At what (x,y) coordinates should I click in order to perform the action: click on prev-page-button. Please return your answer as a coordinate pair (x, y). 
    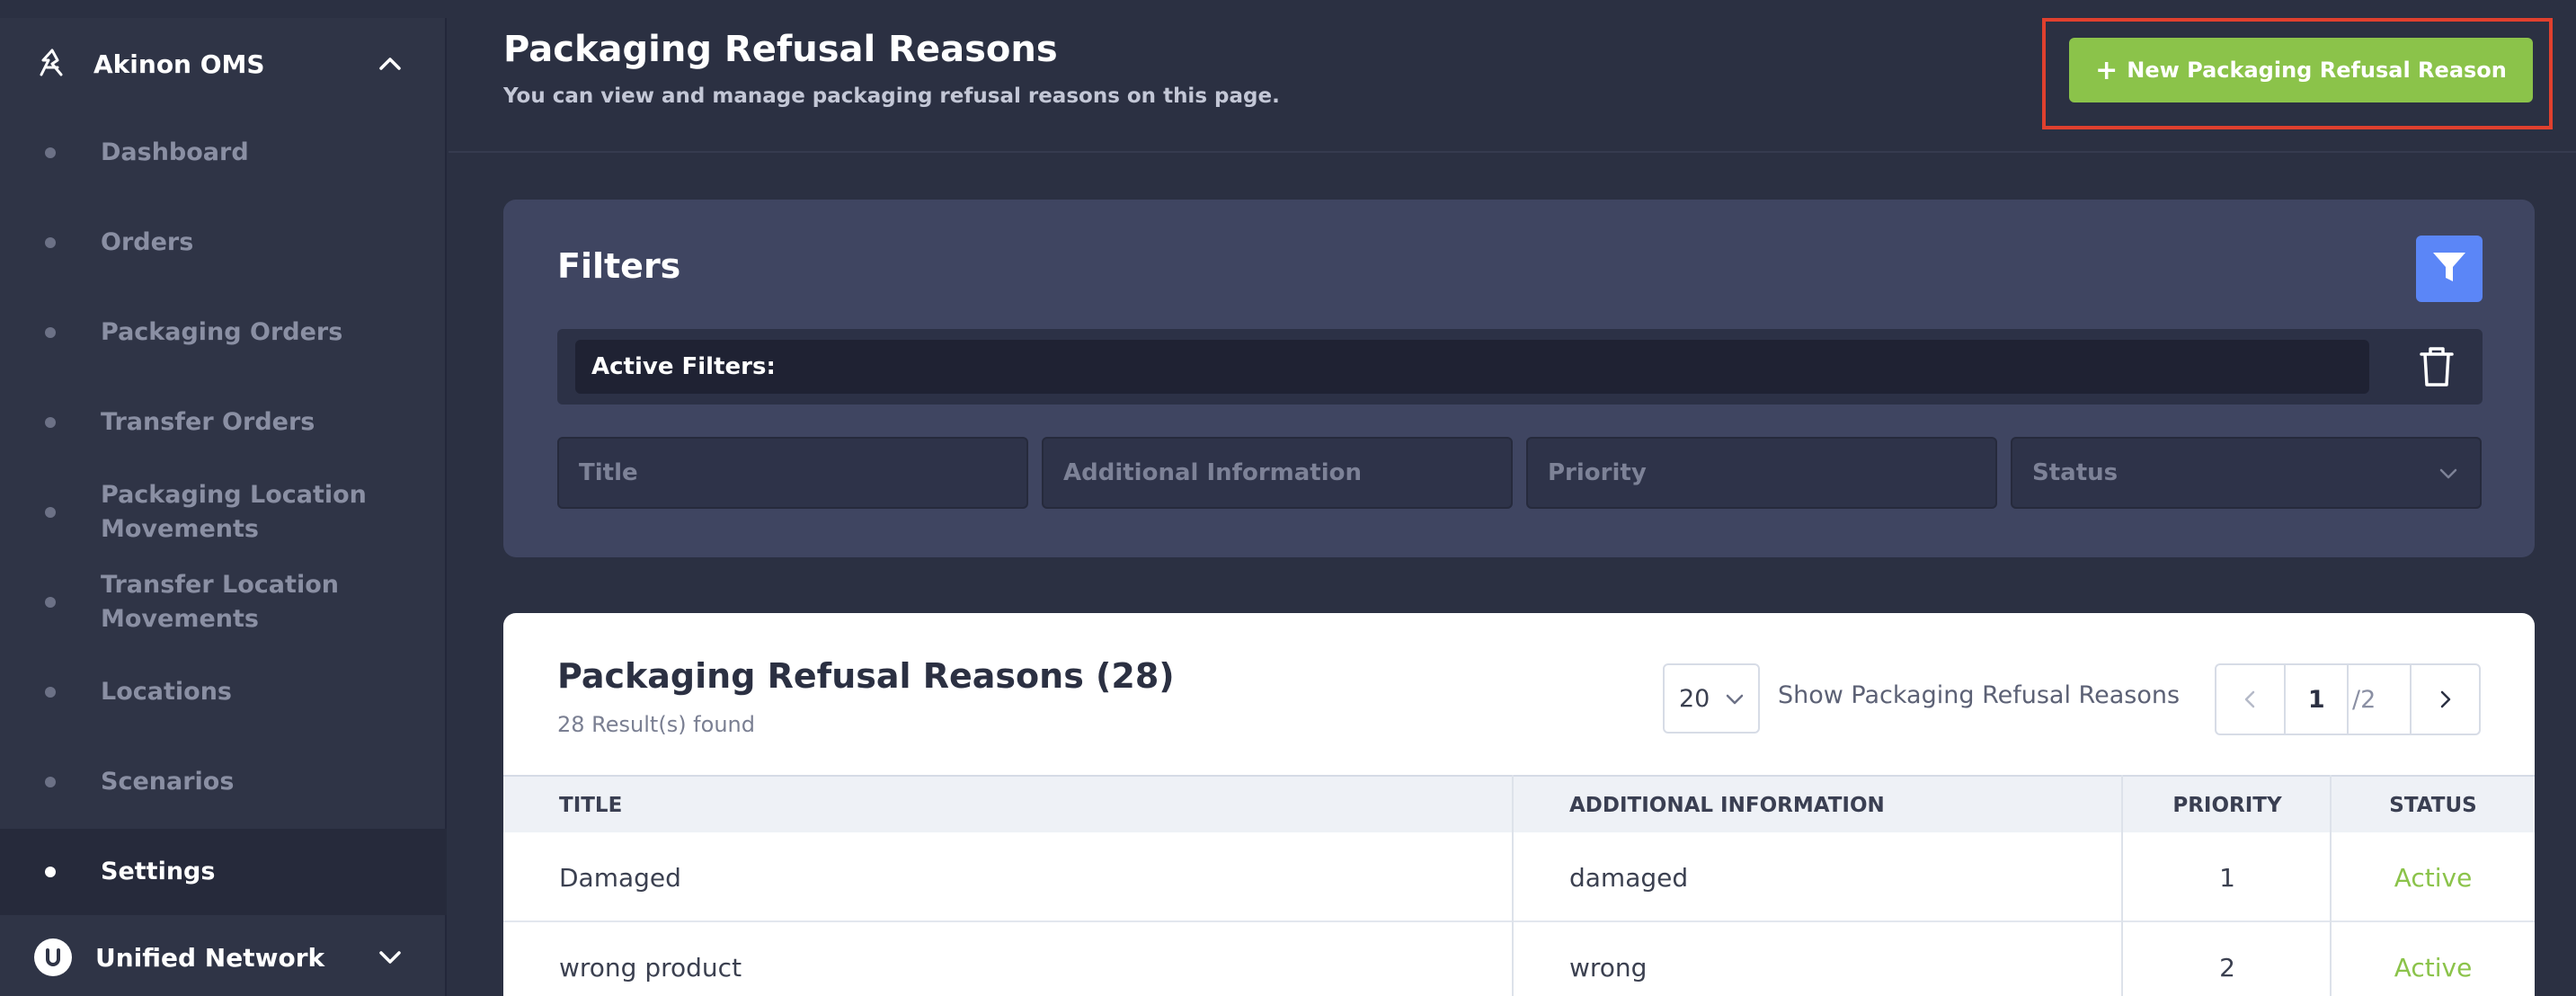
    Looking at the image, I should click on (2250, 700).